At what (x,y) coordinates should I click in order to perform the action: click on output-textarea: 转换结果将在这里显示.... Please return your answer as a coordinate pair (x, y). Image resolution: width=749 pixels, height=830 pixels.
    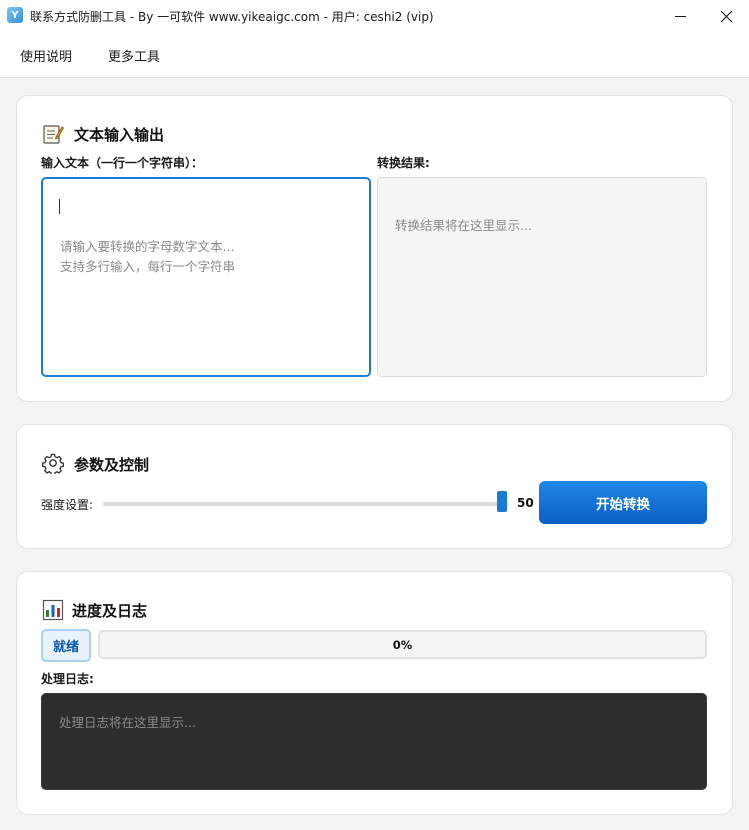
    Looking at the image, I should click on (542, 277).